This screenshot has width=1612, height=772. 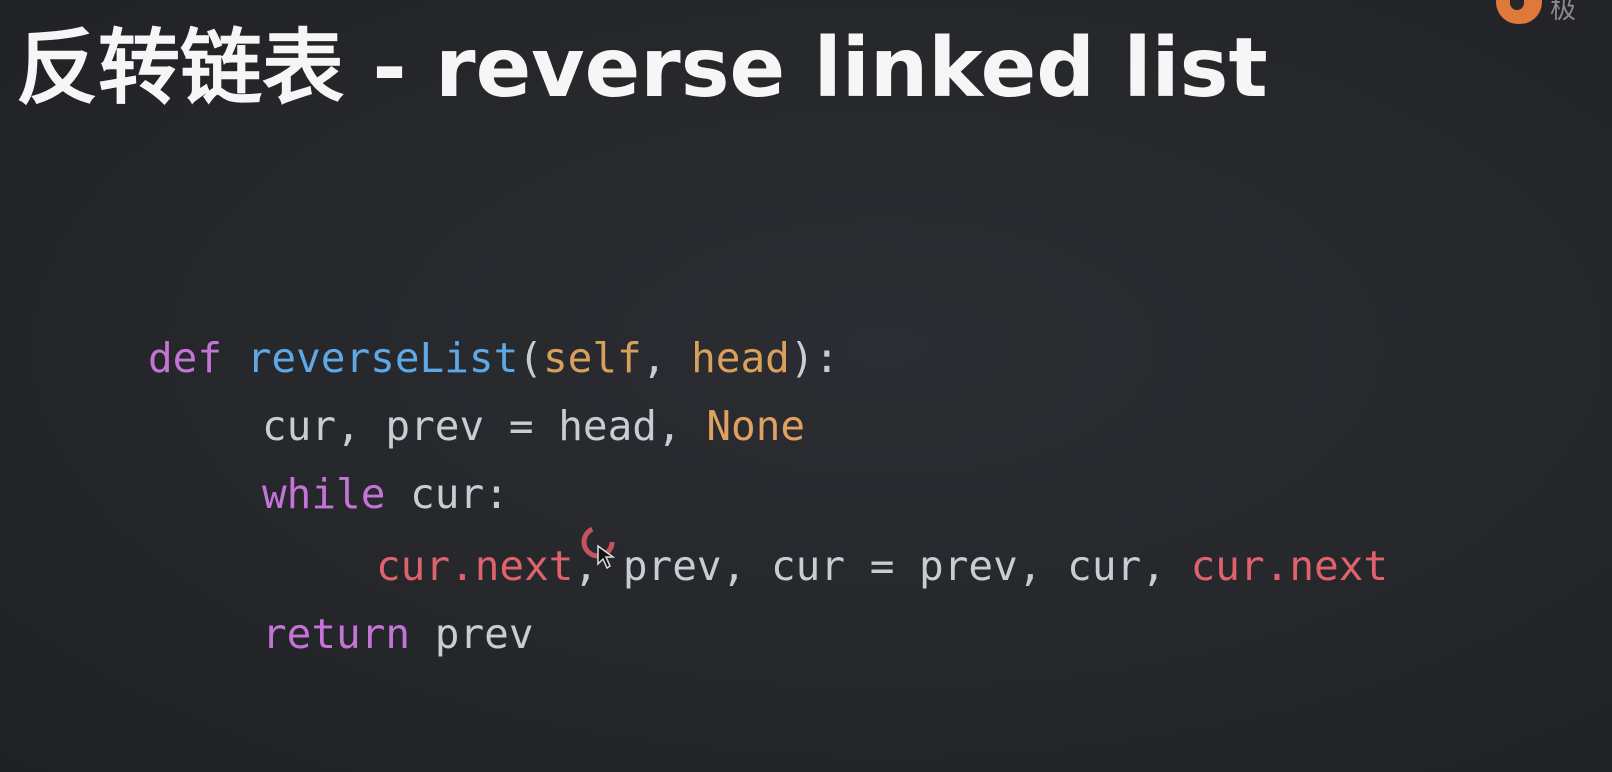 What do you see at coordinates (336, 634) in the screenshot?
I see `keyword-return: return` at bounding box center [336, 634].